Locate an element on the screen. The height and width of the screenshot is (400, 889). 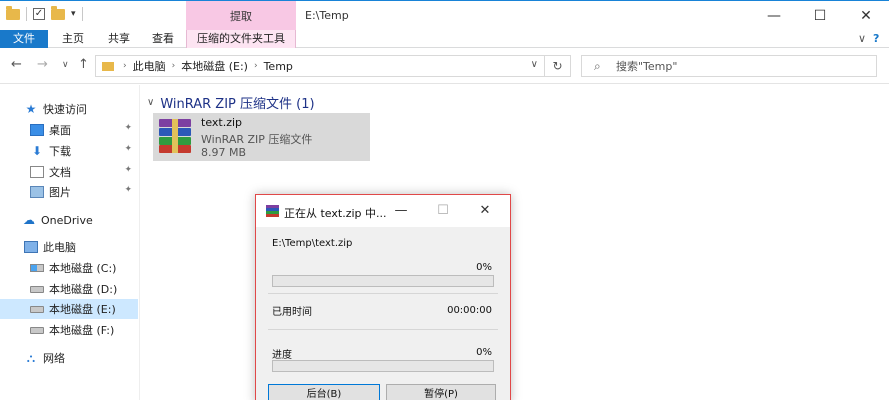
nav-item-label: 网络 is located at coordinates (54, 358).